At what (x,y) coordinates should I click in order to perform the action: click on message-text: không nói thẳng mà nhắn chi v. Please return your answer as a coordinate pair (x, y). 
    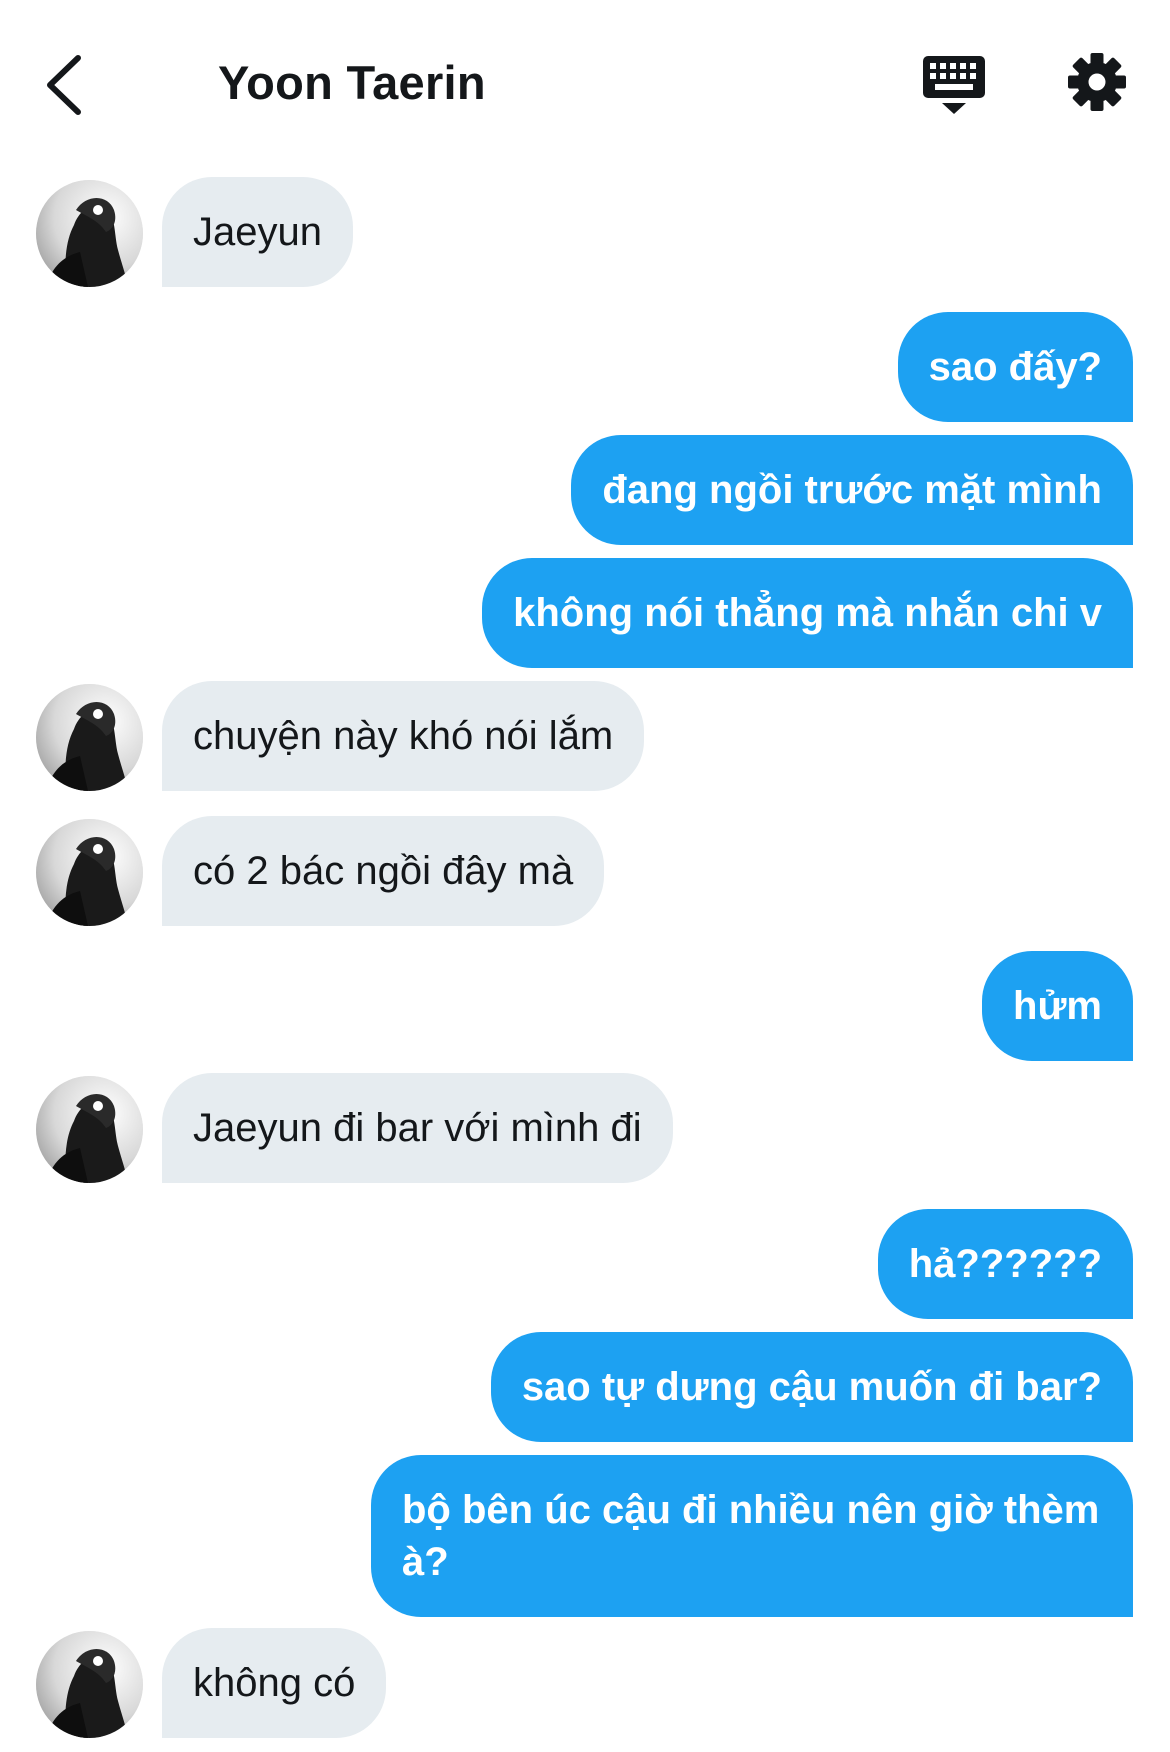
    Looking at the image, I should click on (807, 613).